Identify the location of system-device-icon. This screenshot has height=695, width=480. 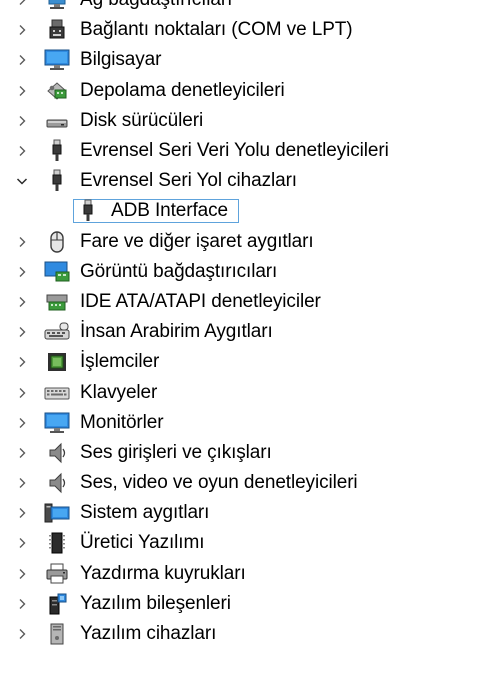
(57, 513).